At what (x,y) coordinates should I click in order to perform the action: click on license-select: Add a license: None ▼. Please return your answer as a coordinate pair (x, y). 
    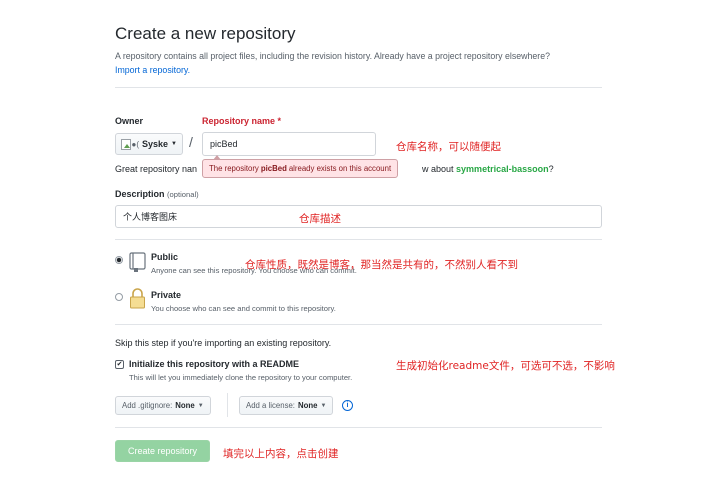
    Looking at the image, I should click on (286, 405).